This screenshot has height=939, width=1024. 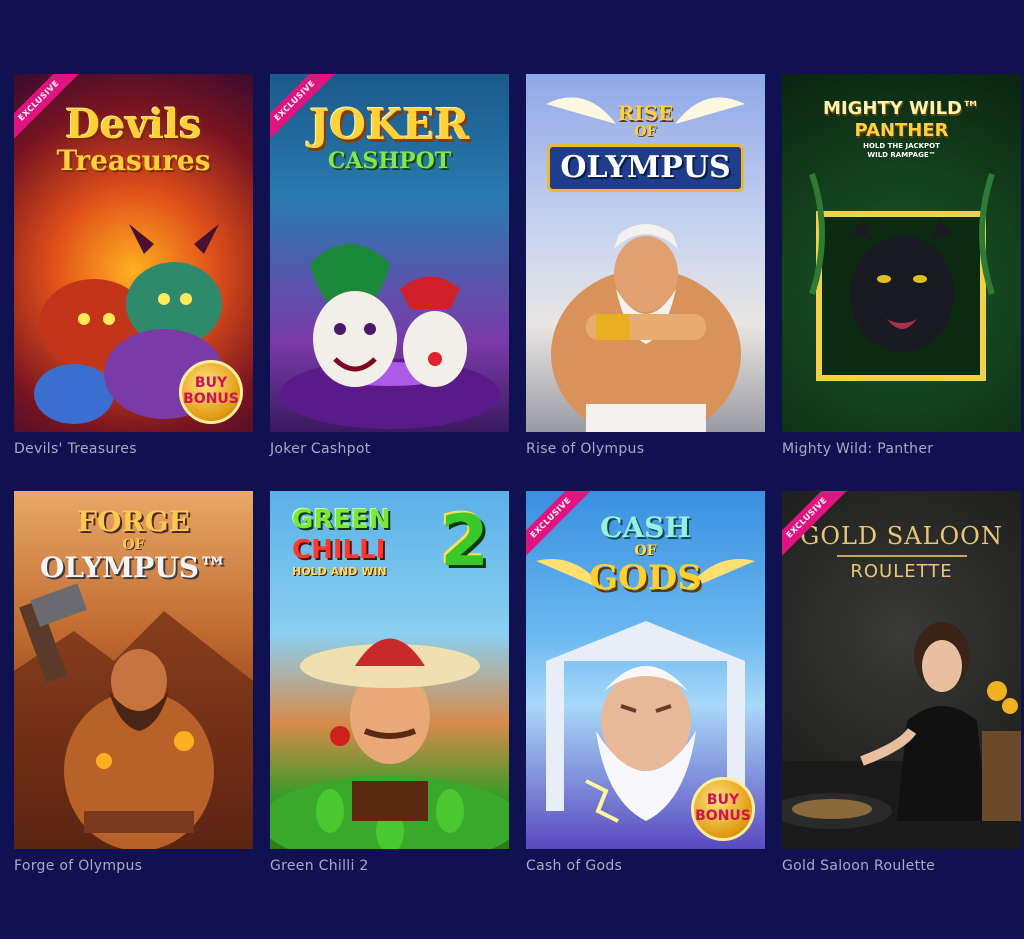 What do you see at coordinates (389, 161) in the screenshot?
I see `logo-line-2: CASHPOT` at bounding box center [389, 161].